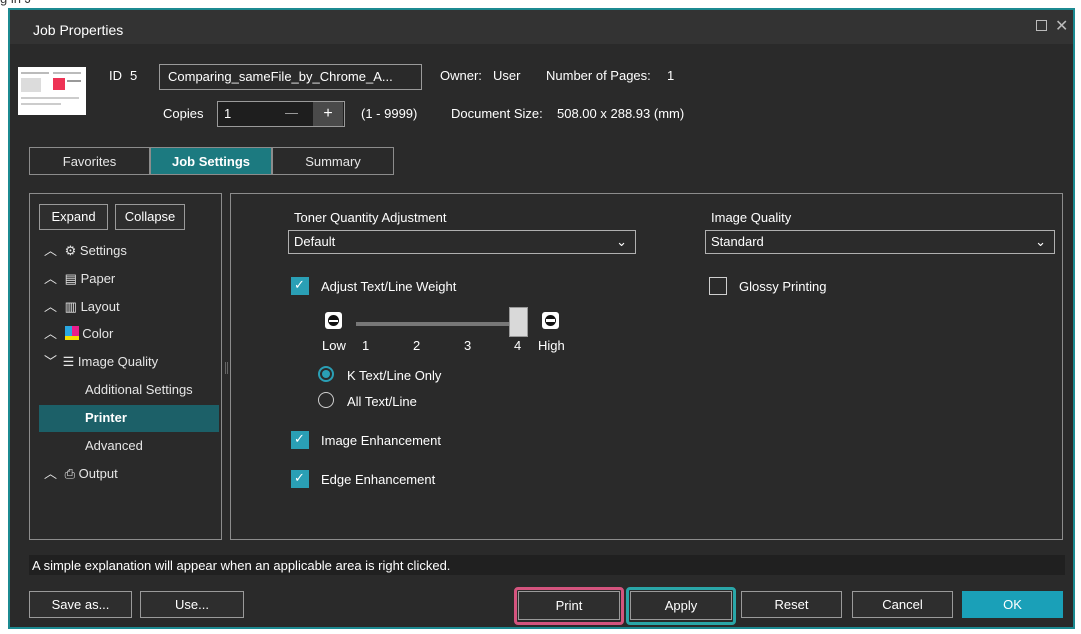 The image size is (1081, 634). I want to click on copies-stepper: 1 — +, so click(281, 114).